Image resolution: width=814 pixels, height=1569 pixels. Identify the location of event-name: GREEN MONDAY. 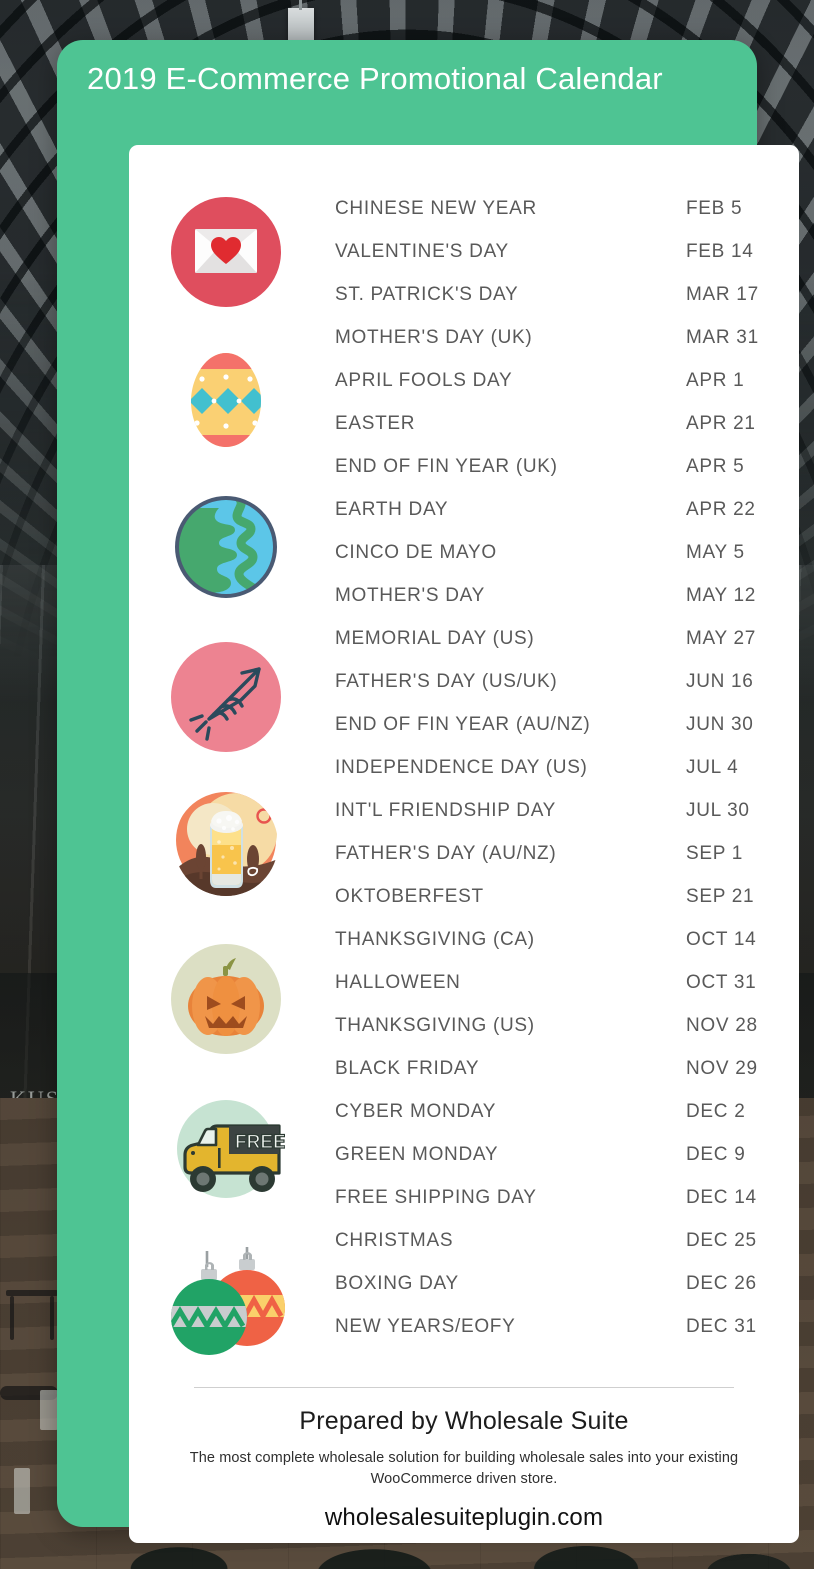
(417, 1154).